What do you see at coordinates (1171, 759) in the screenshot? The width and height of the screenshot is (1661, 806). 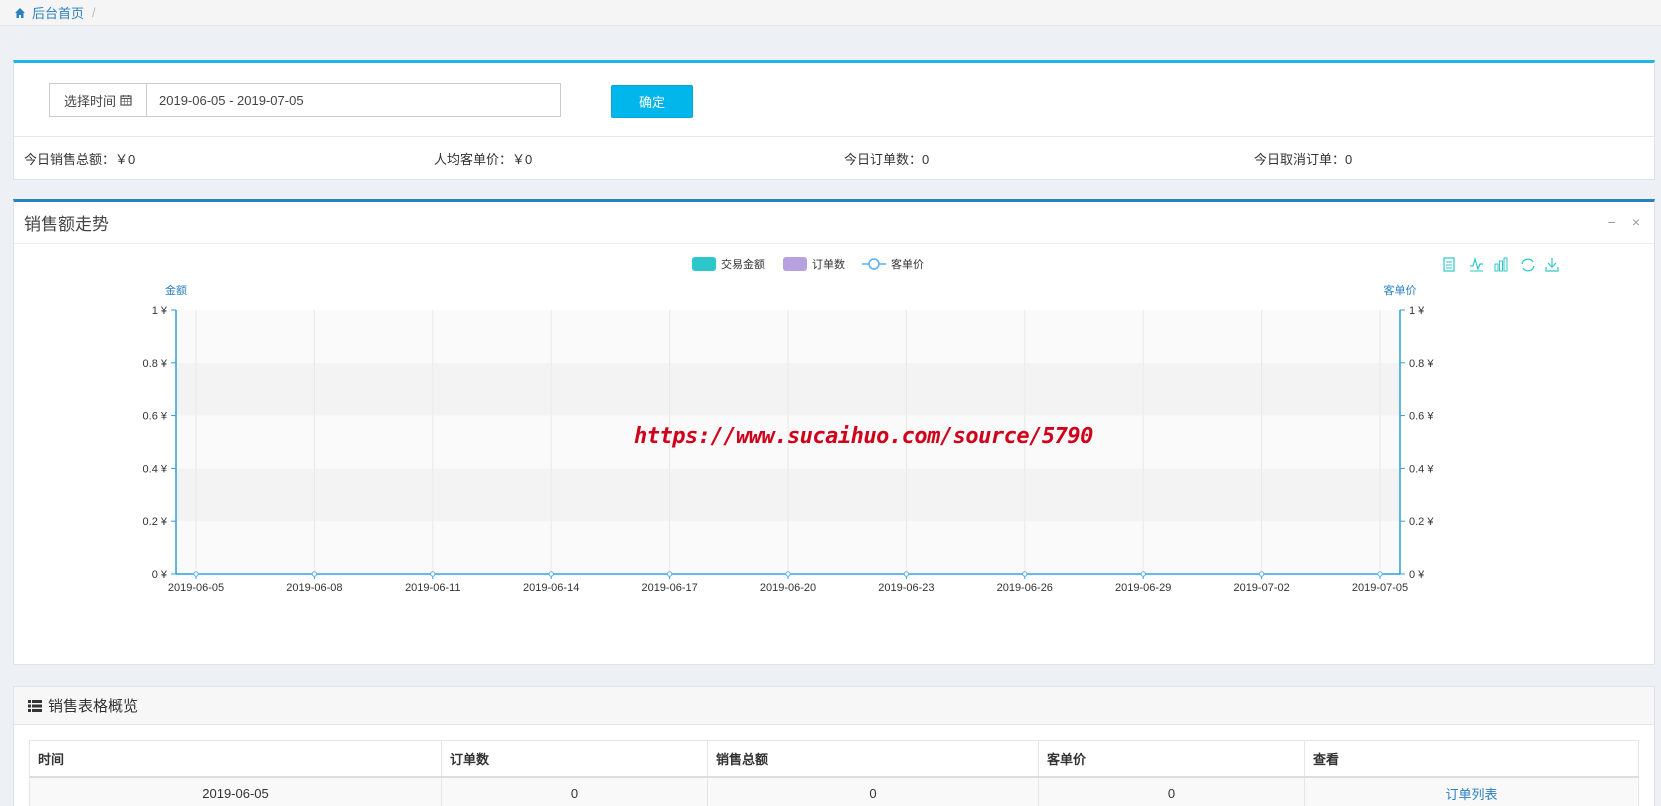 I see `col-avg: 客单价` at bounding box center [1171, 759].